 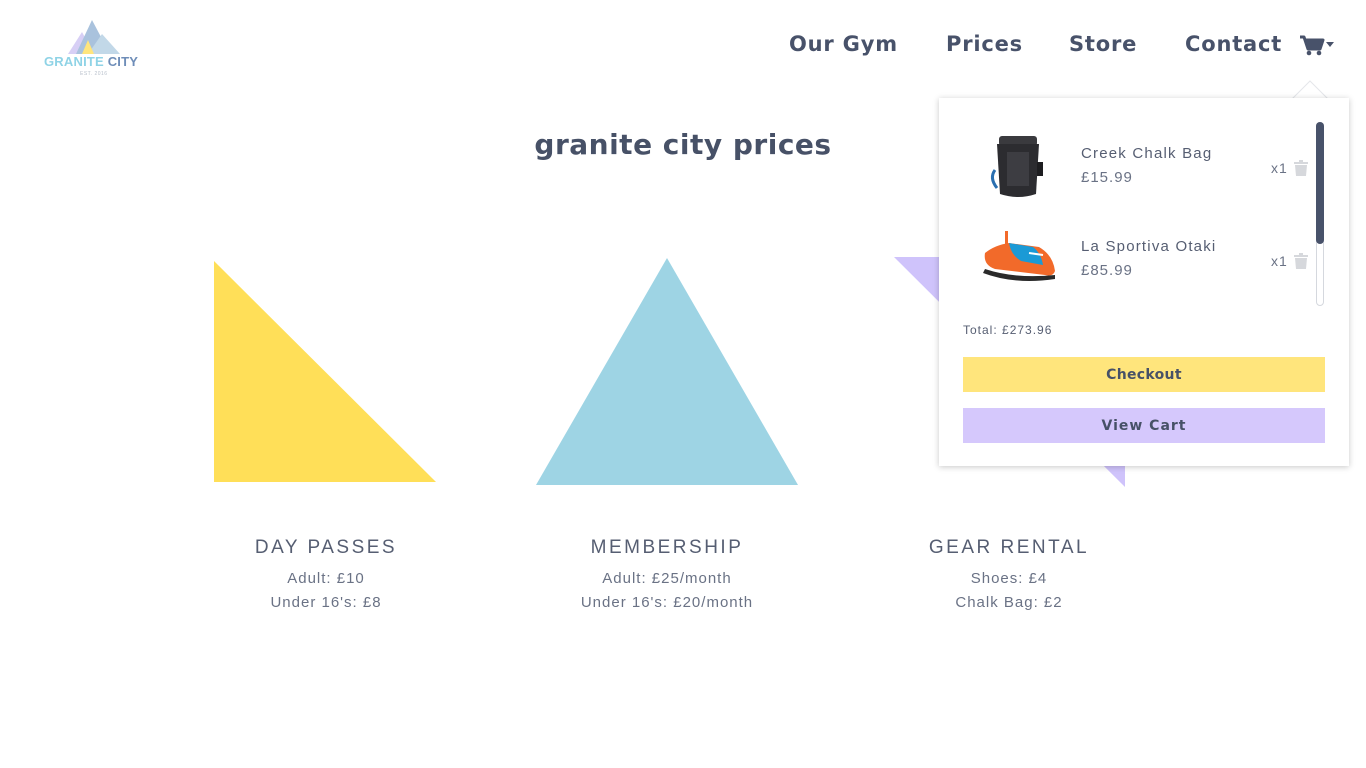 What do you see at coordinates (326, 547) in the screenshot?
I see `card-title-day-passes: DAY PASSES` at bounding box center [326, 547].